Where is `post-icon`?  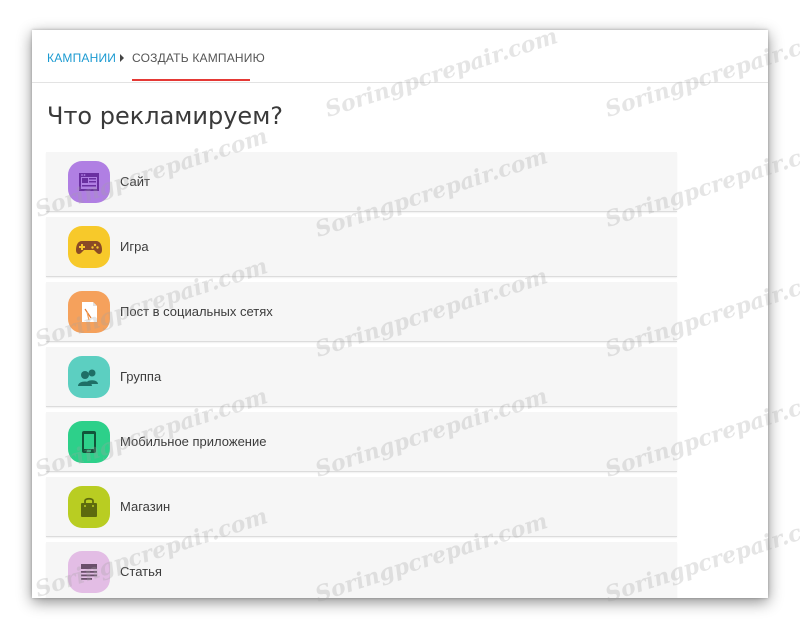
post-icon is located at coordinates (89, 312).